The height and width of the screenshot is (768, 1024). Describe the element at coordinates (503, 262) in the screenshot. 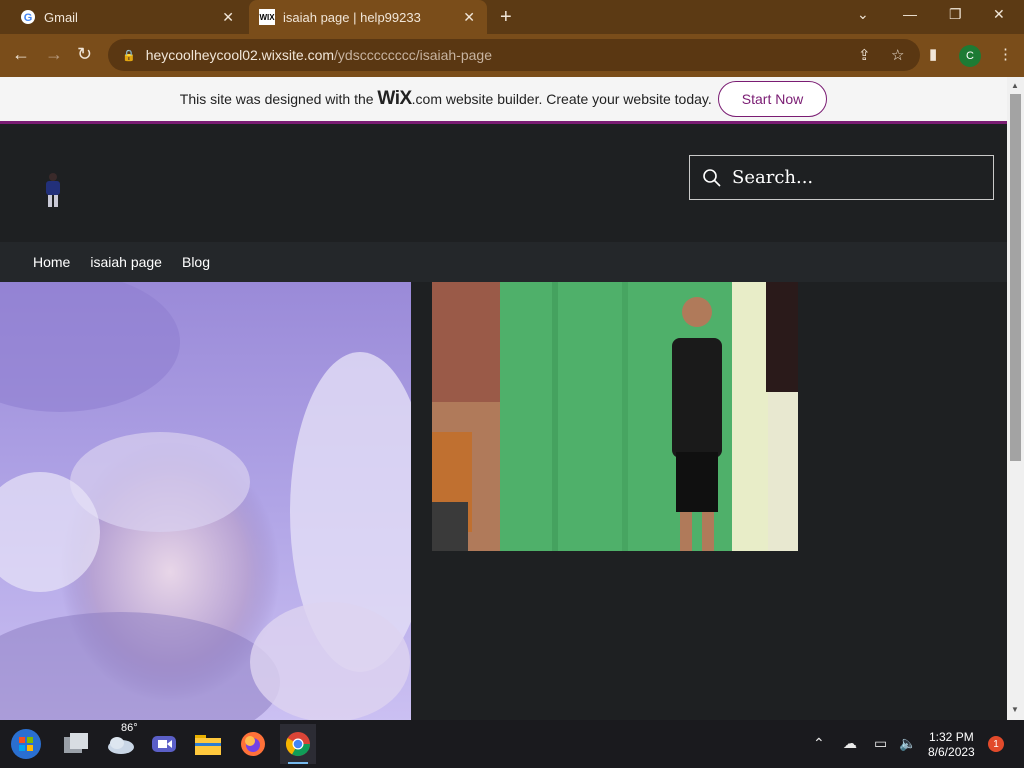

I see `site-nav-menu: Home isaiah page Blog` at that location.